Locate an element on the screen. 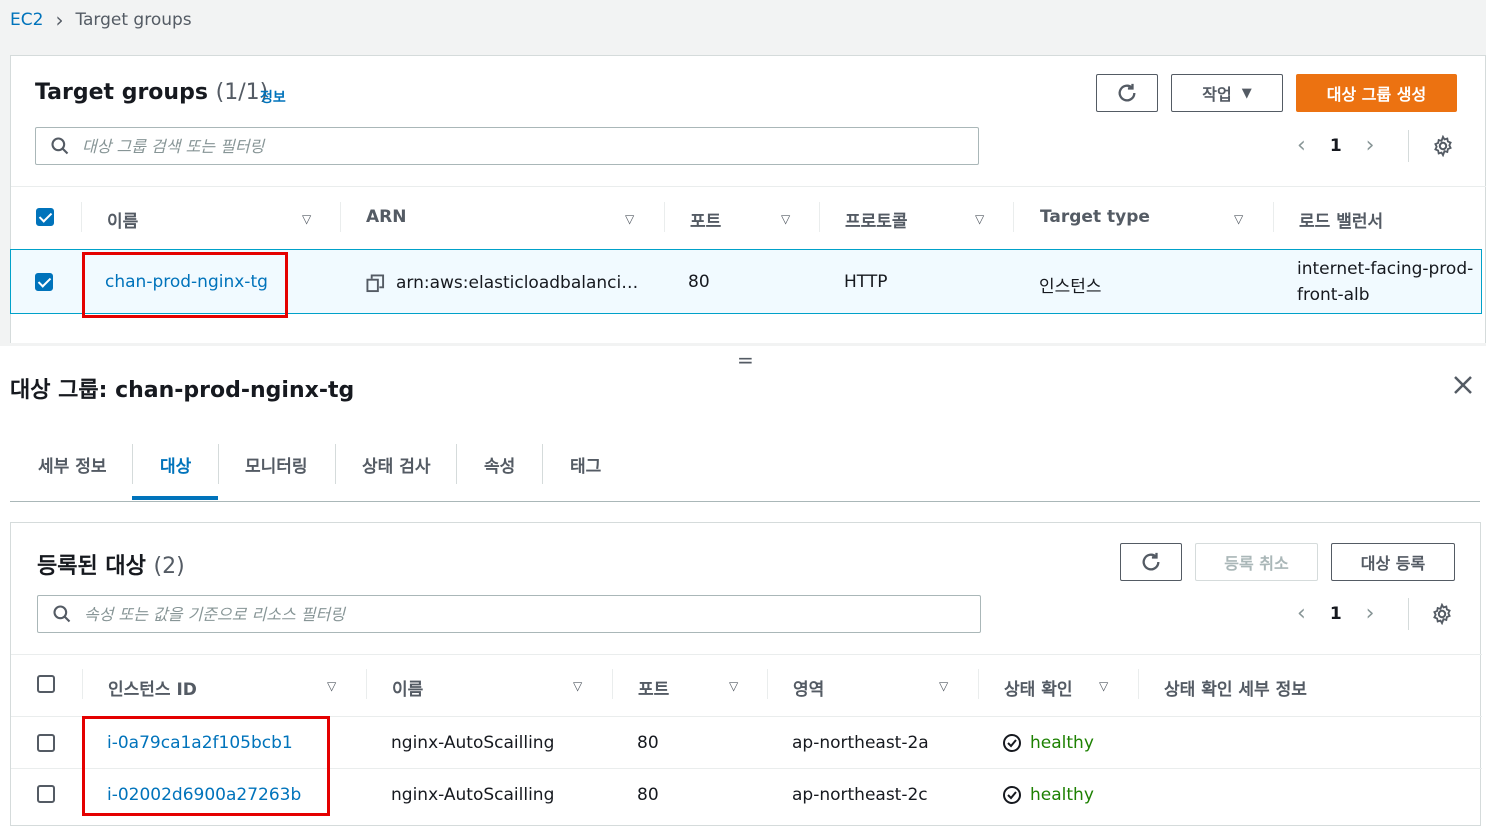  instance-name: nginx-AutoScailling is located at coordinates (473, 743).